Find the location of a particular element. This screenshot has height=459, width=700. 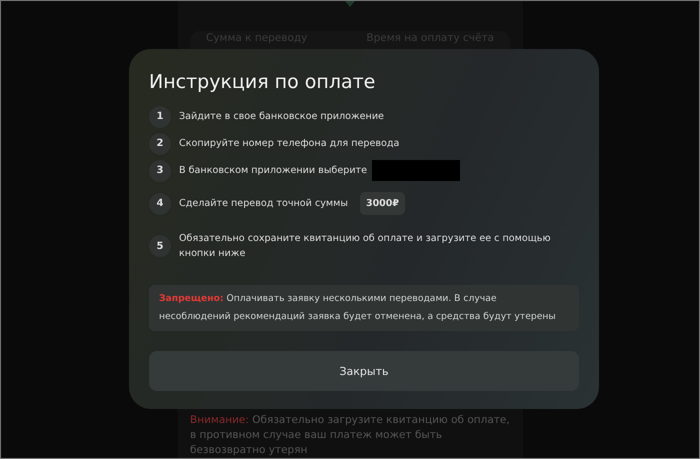

step-number: 1 is located at coordinates (160, 117).